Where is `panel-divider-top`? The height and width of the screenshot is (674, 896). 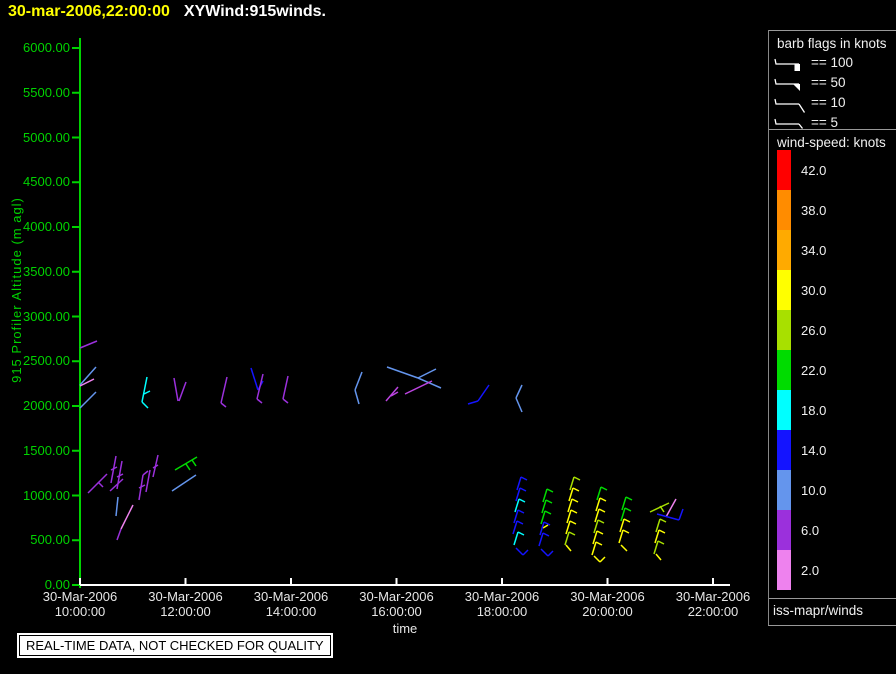 panel-divider-top is located at coordinates (832, 30).